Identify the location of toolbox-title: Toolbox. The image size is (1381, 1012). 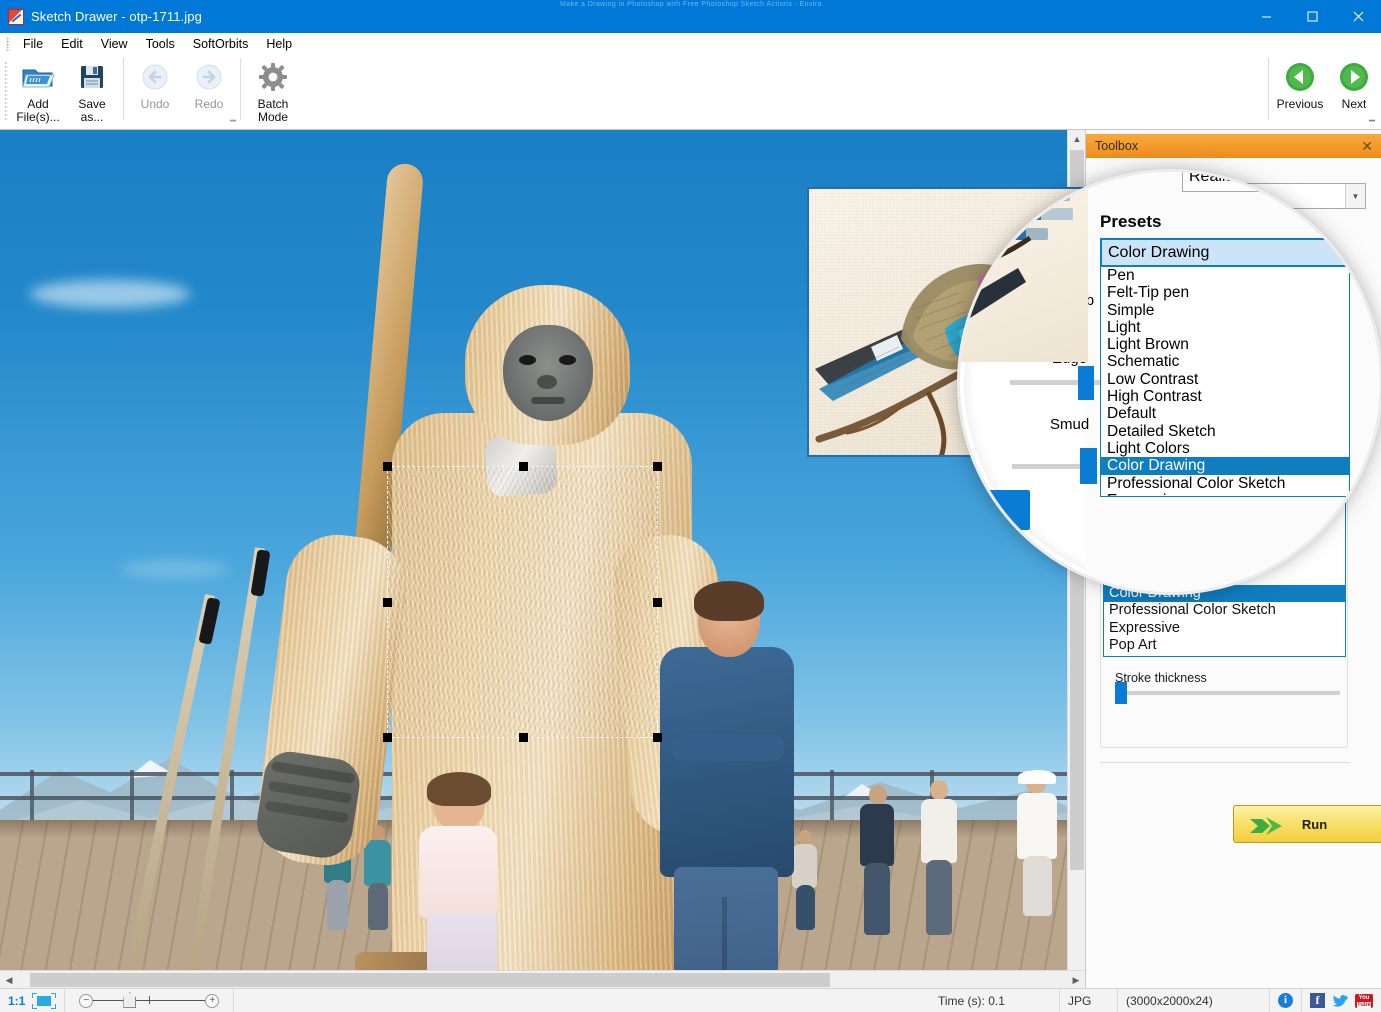
(1117, 146).